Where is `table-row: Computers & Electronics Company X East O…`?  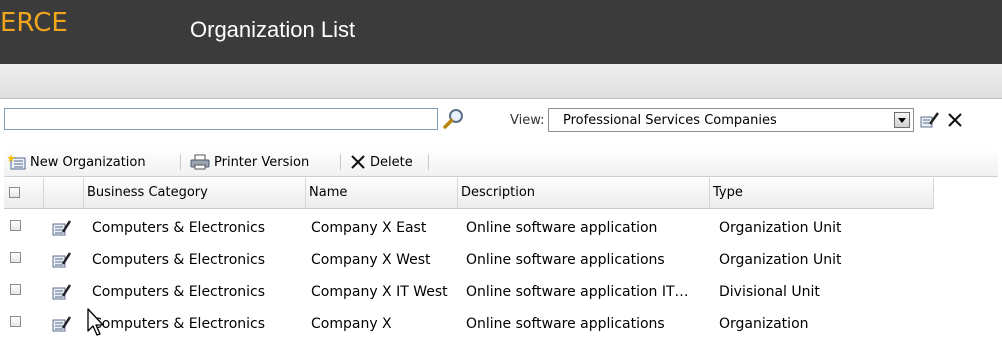
table-row: Computers & Electronics Company X East O… is located at coordinates (501, 228).